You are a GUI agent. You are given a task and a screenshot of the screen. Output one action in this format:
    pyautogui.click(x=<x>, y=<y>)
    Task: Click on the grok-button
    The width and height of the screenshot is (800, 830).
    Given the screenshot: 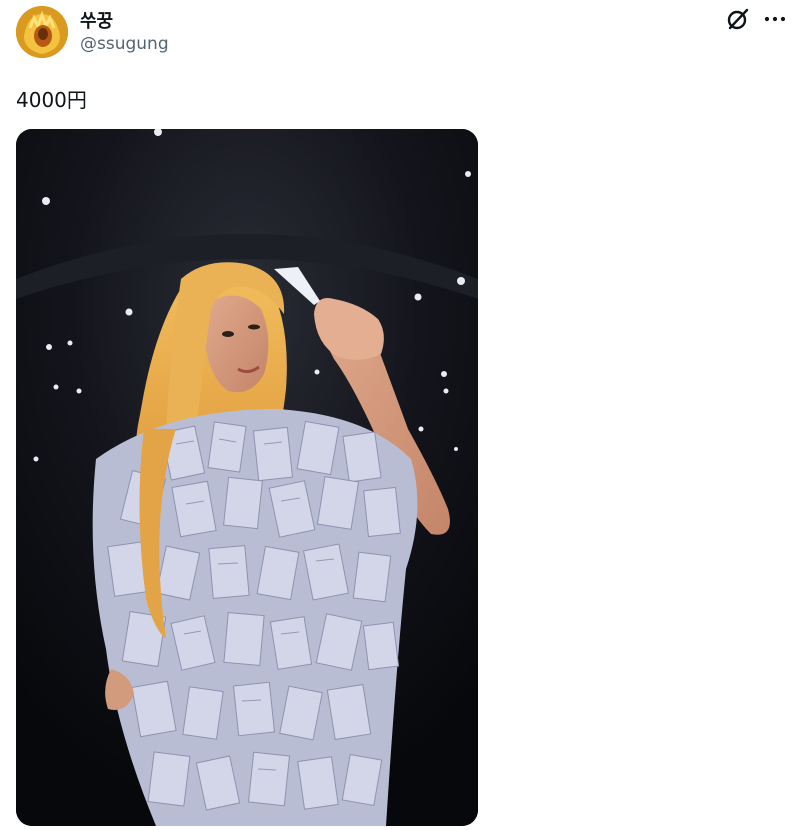 What is the action you would take?
    pyautogui.click(x=738, y=19)
    